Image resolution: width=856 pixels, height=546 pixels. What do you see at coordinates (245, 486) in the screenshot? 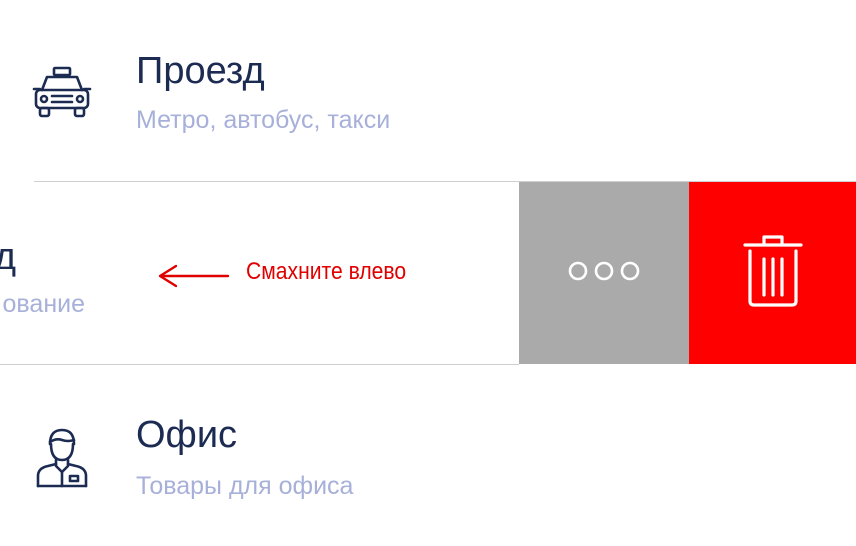
I see `list-item-subtitle: Товары для офиса` at bounding box center [245, 486].